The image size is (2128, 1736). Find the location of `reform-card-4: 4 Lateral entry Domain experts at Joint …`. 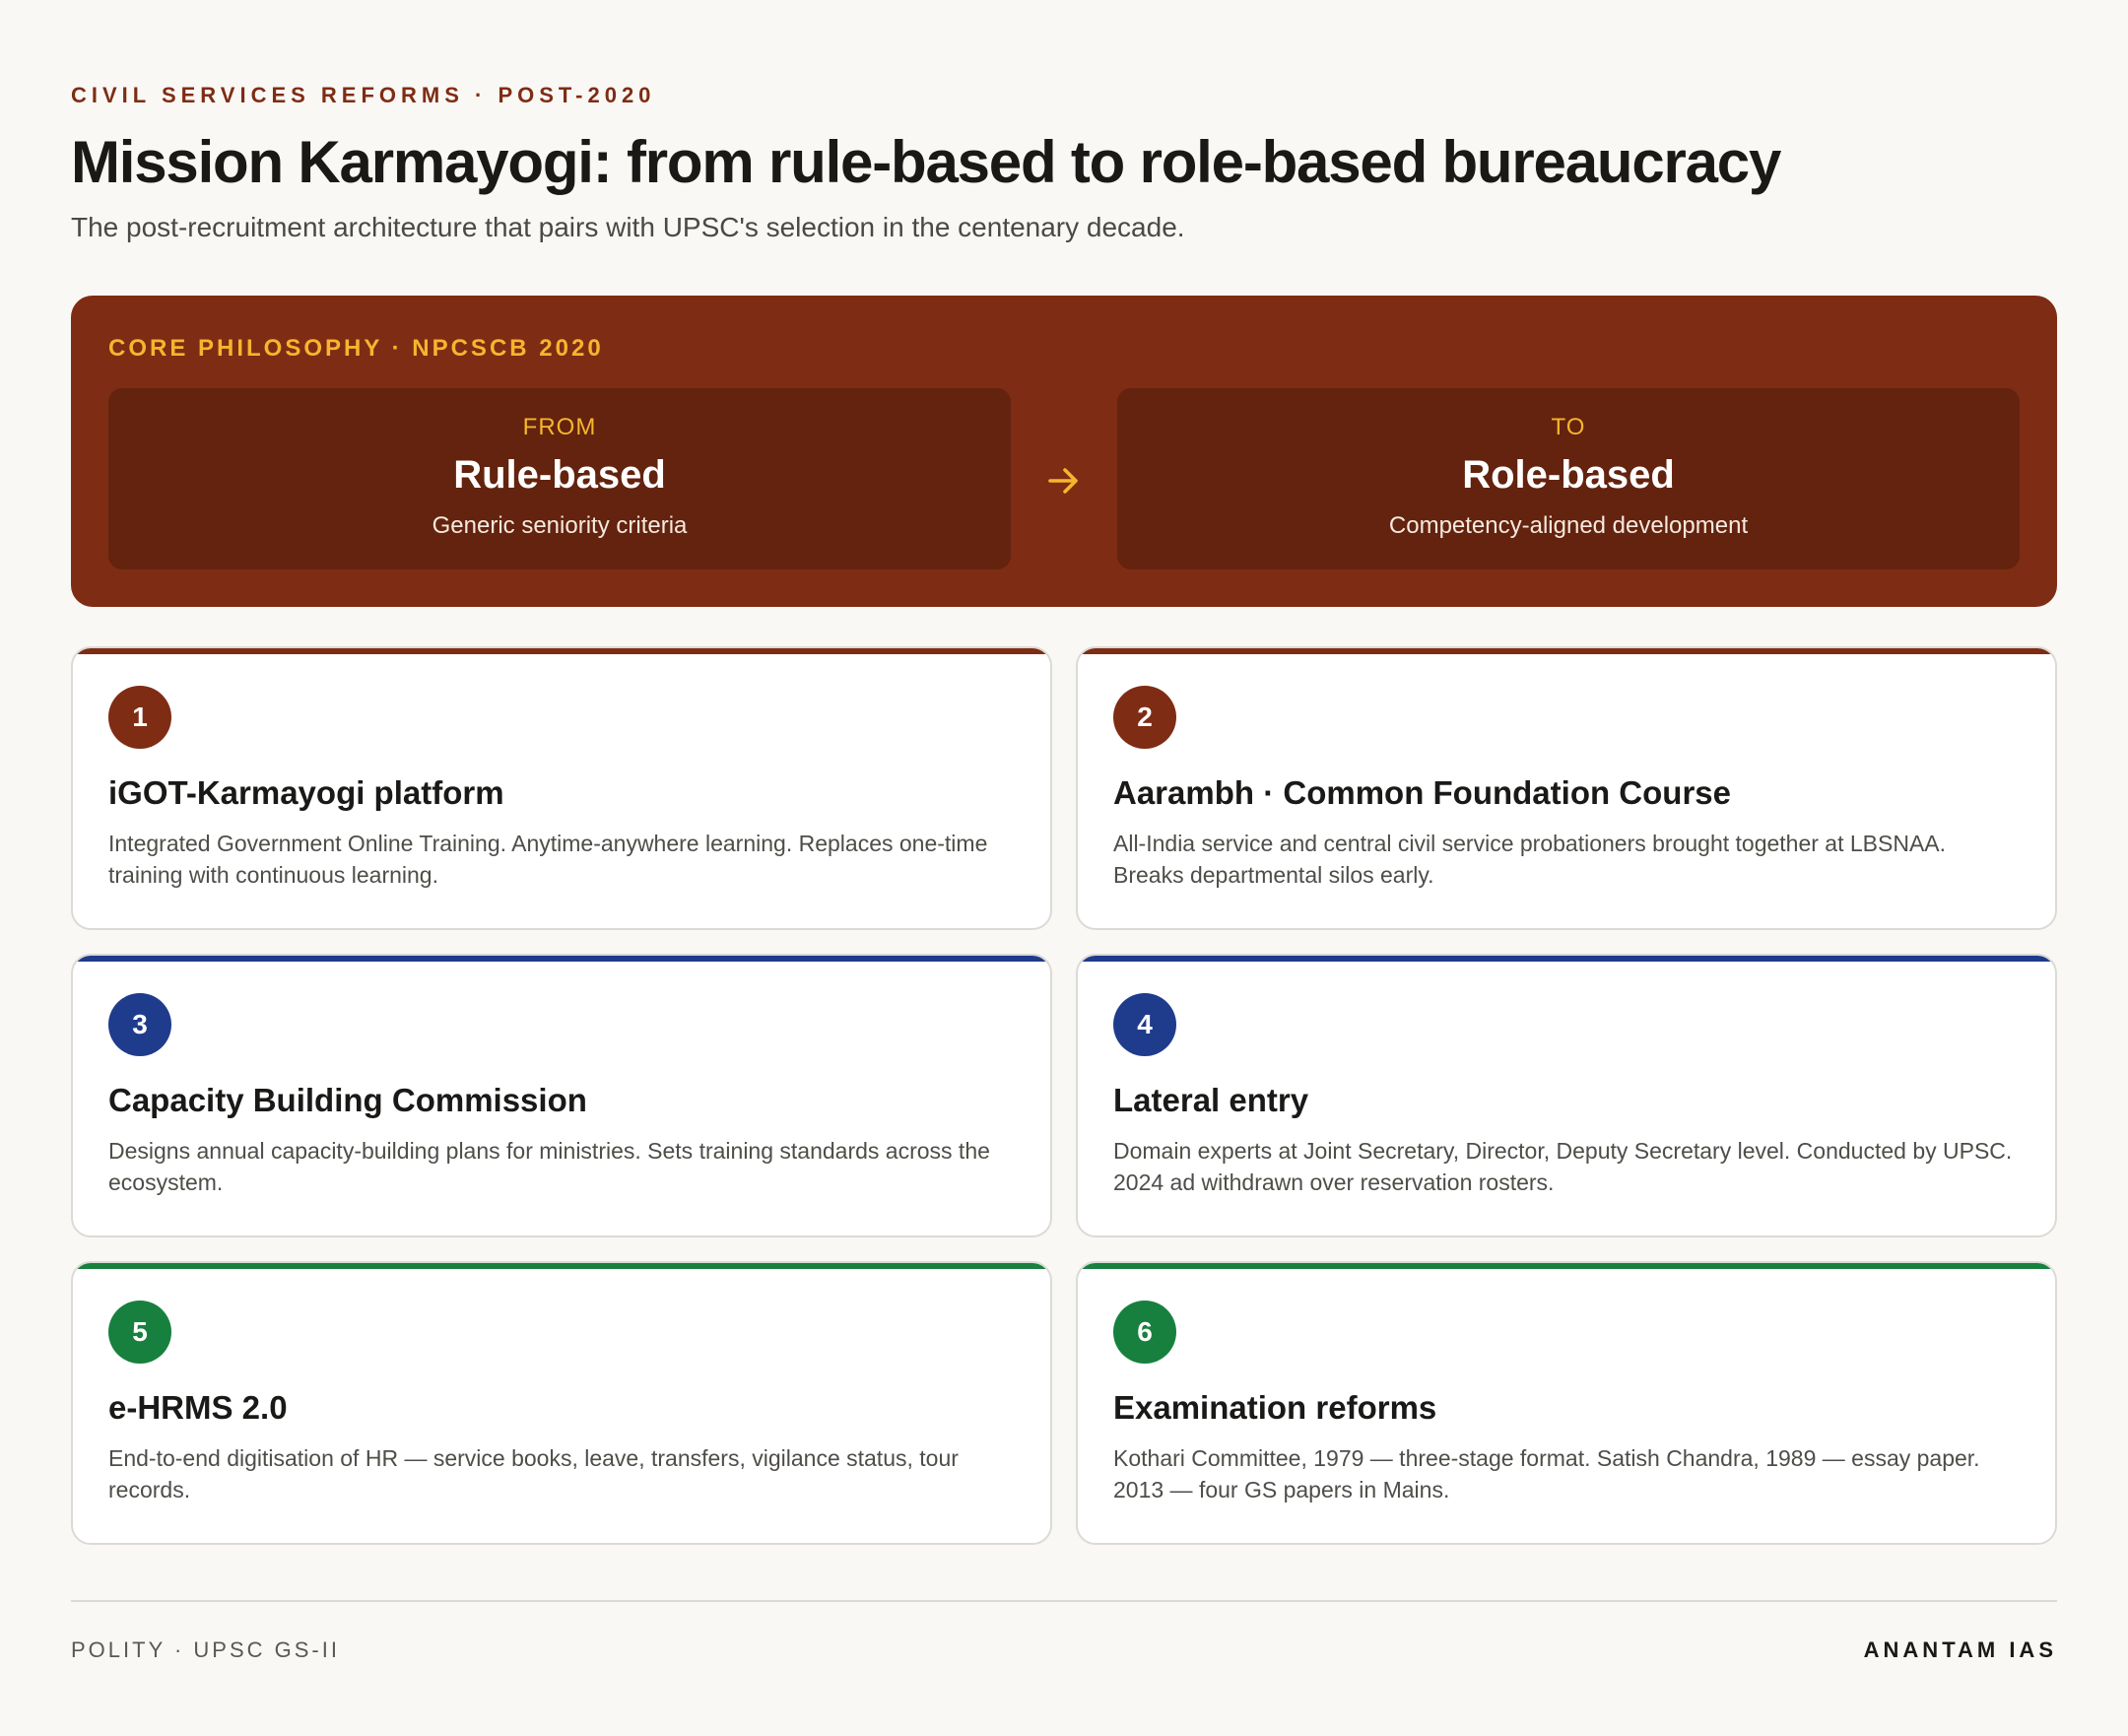

reform-card-4: 4 Lateral entry Domain experts at Joint … is located at coordinates (1566, 1095).